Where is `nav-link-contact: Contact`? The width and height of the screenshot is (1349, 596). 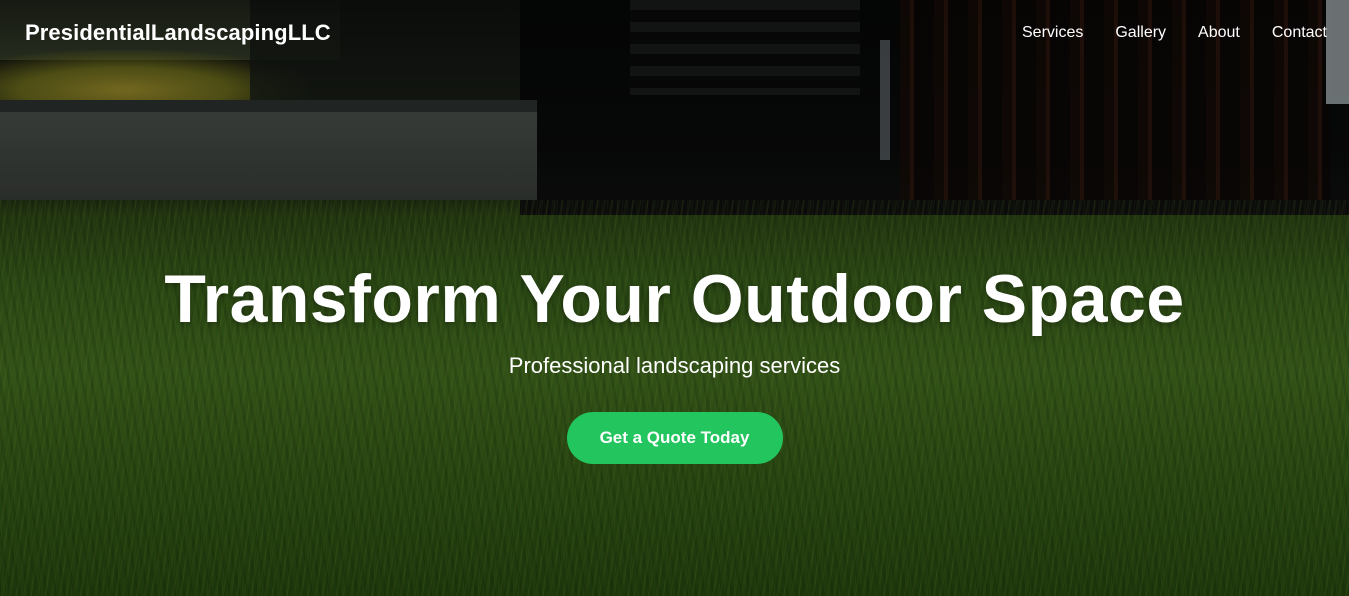 nav-link-contact: Contact is located at coordinates (1299, 33).